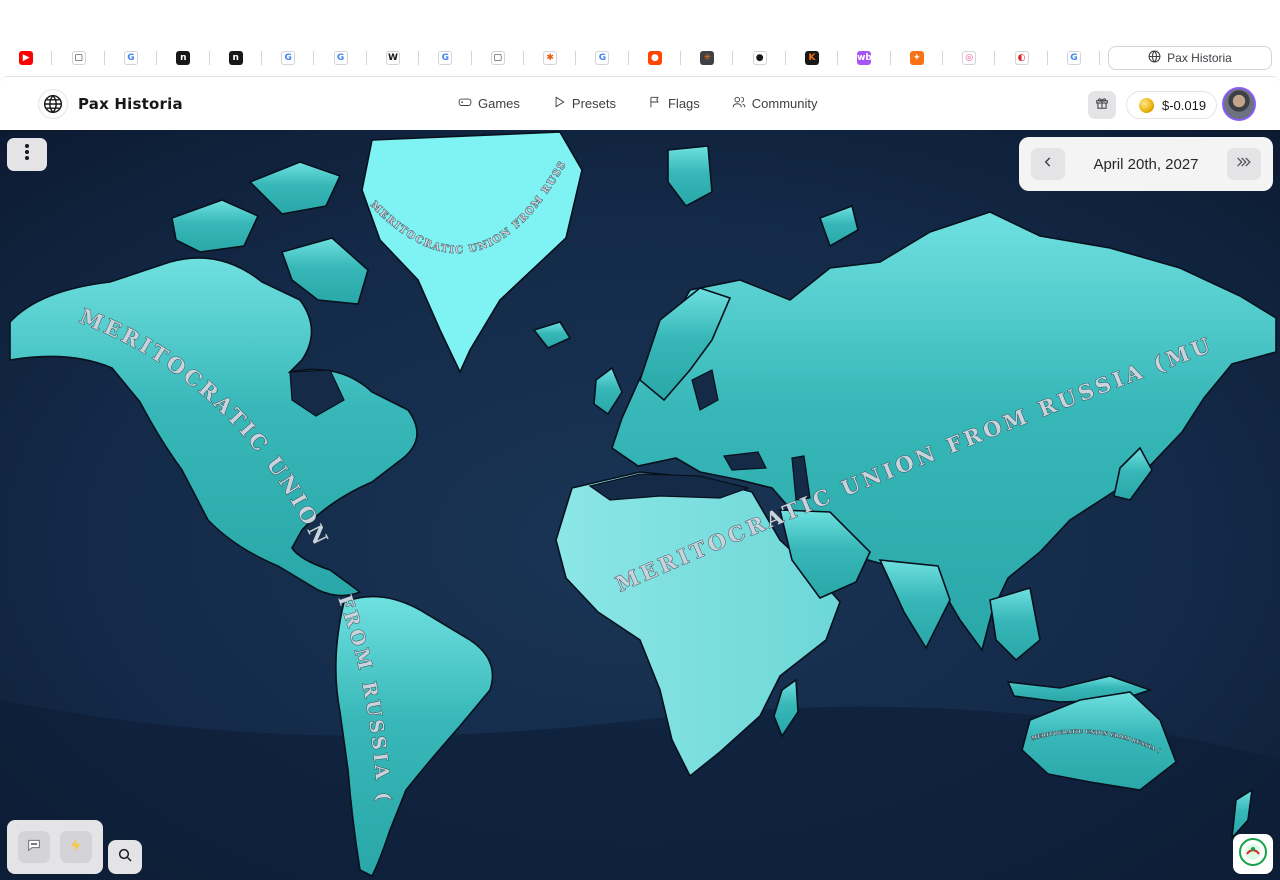  I want to click on pink-circle-icon: ◎, so click(969, 58).